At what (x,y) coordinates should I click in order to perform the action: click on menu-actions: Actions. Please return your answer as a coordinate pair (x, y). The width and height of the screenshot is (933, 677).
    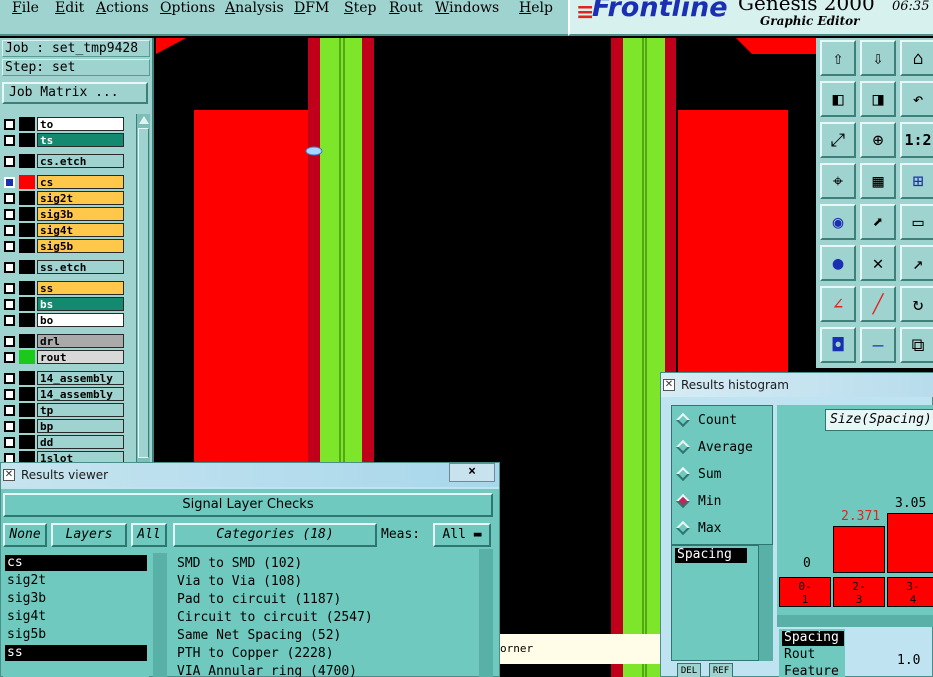
    Looking at the image, I should click on (122, 9).